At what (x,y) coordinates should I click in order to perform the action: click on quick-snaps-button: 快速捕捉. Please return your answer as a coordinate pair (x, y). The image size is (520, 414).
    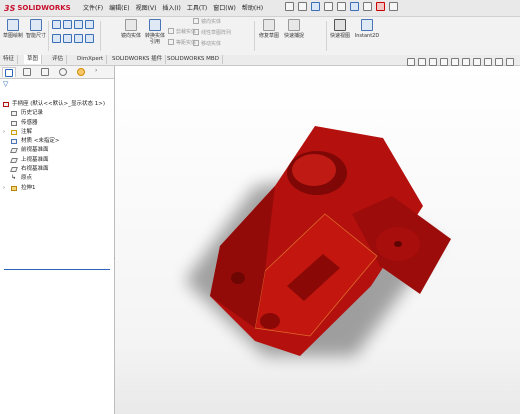
    Looking at the image, I should click on (294, 29).